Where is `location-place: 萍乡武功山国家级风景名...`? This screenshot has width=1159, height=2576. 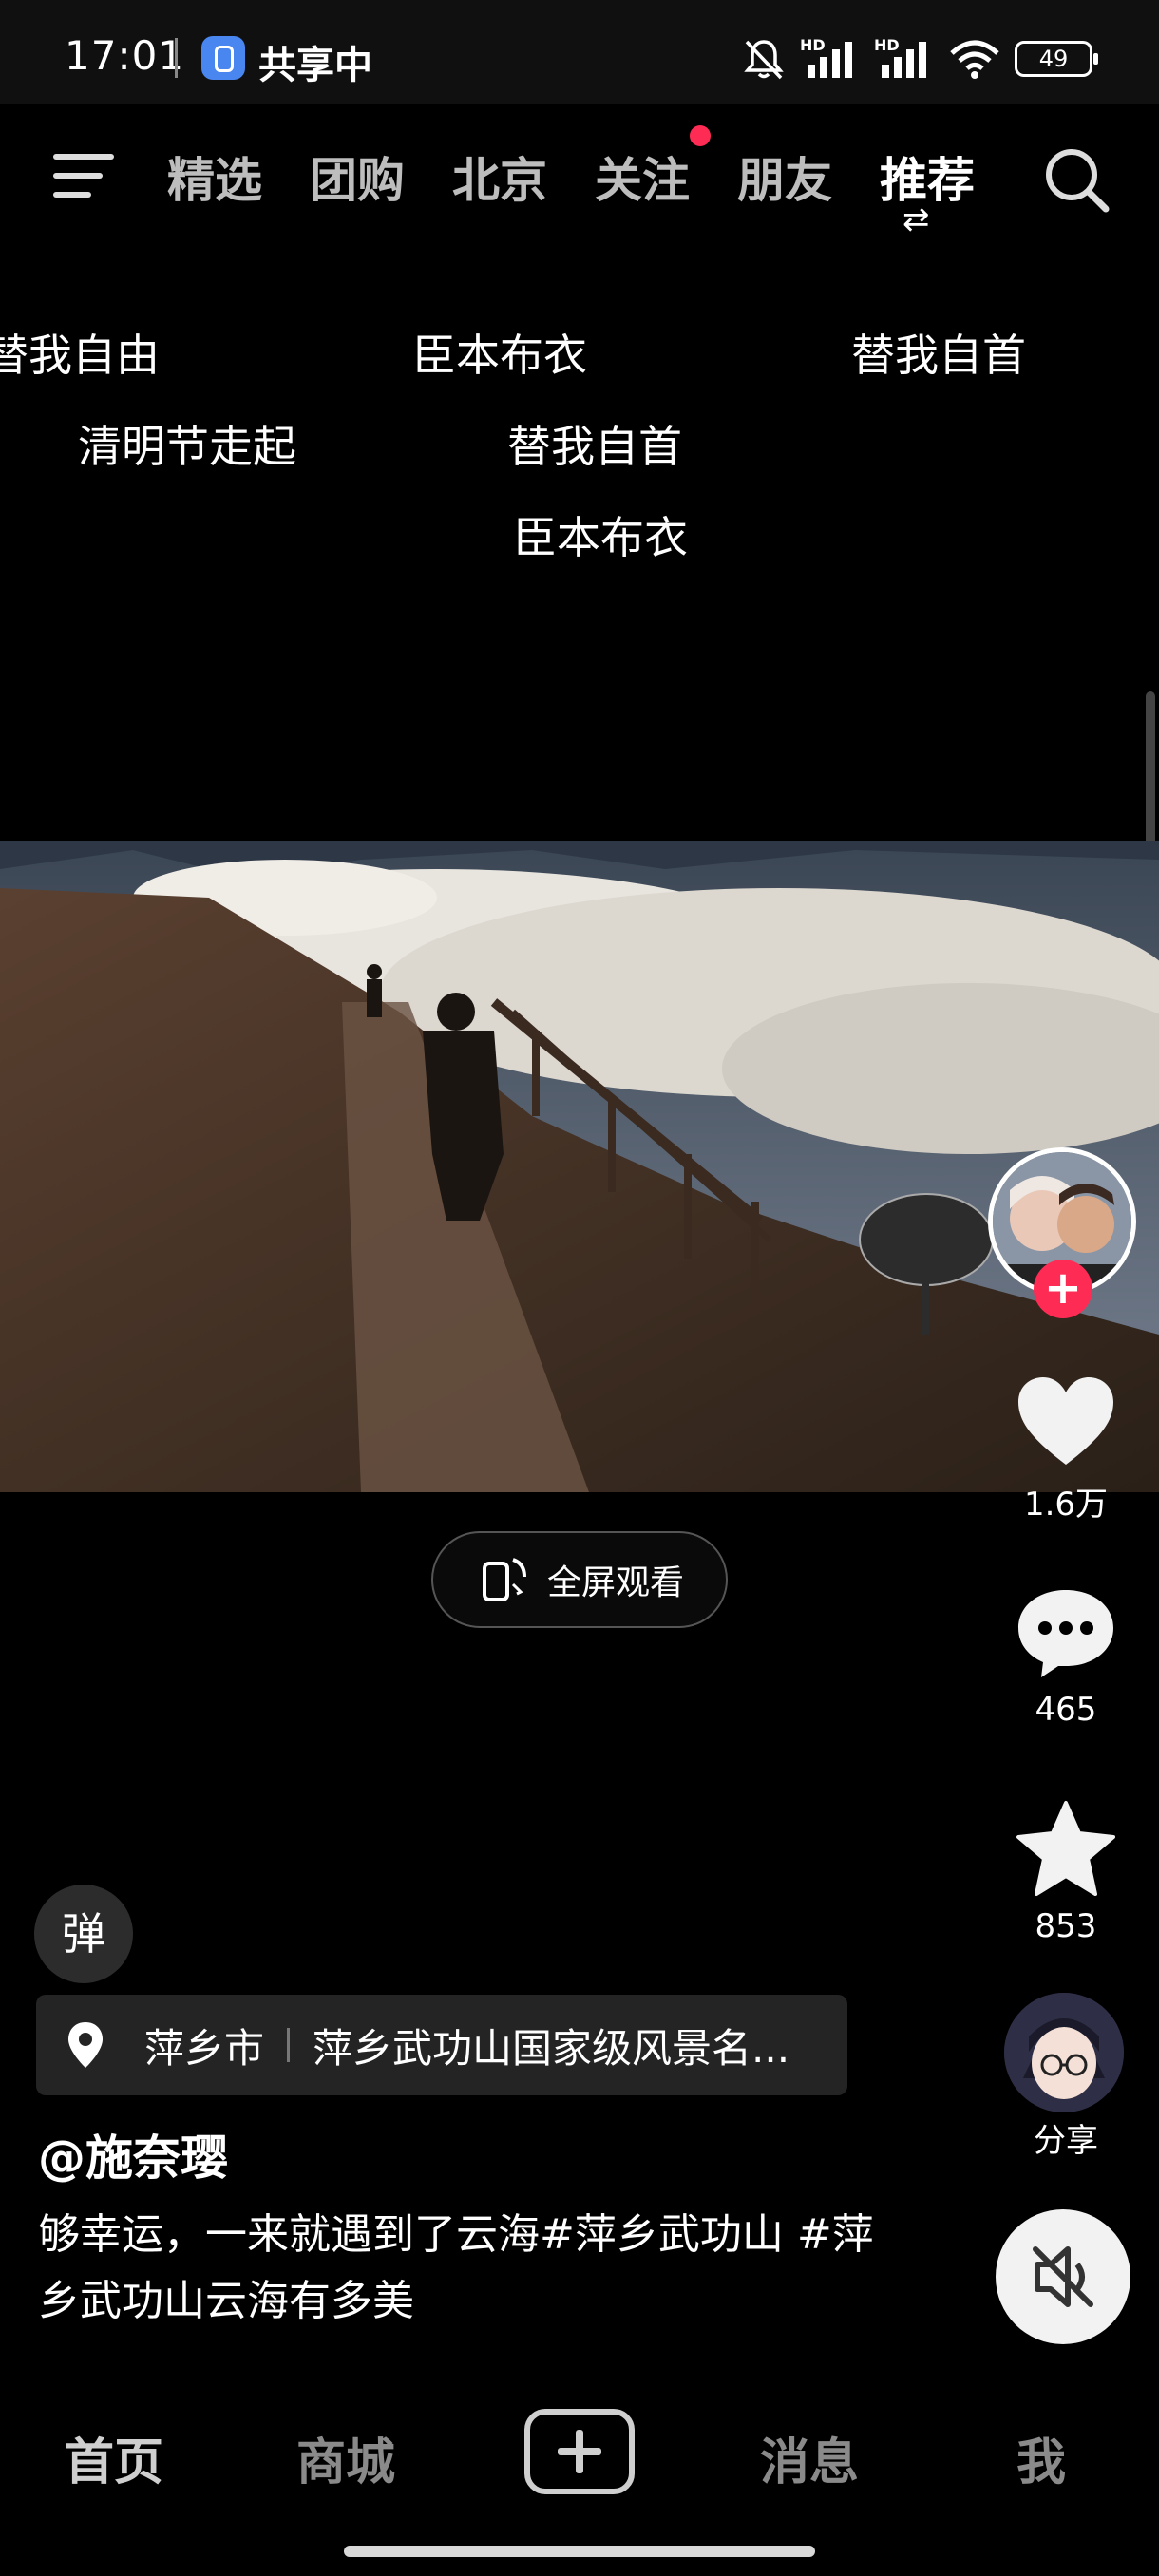 location-place: 萍乡武功山国家级风景名... is located at coordinates (551, 2048).